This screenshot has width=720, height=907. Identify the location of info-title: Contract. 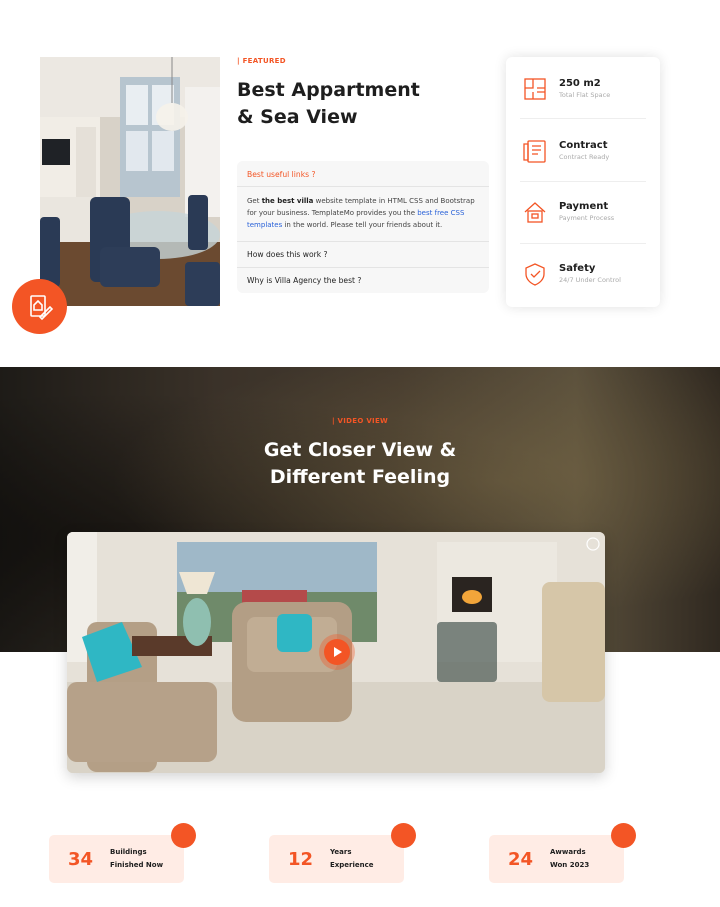
(583, 145).